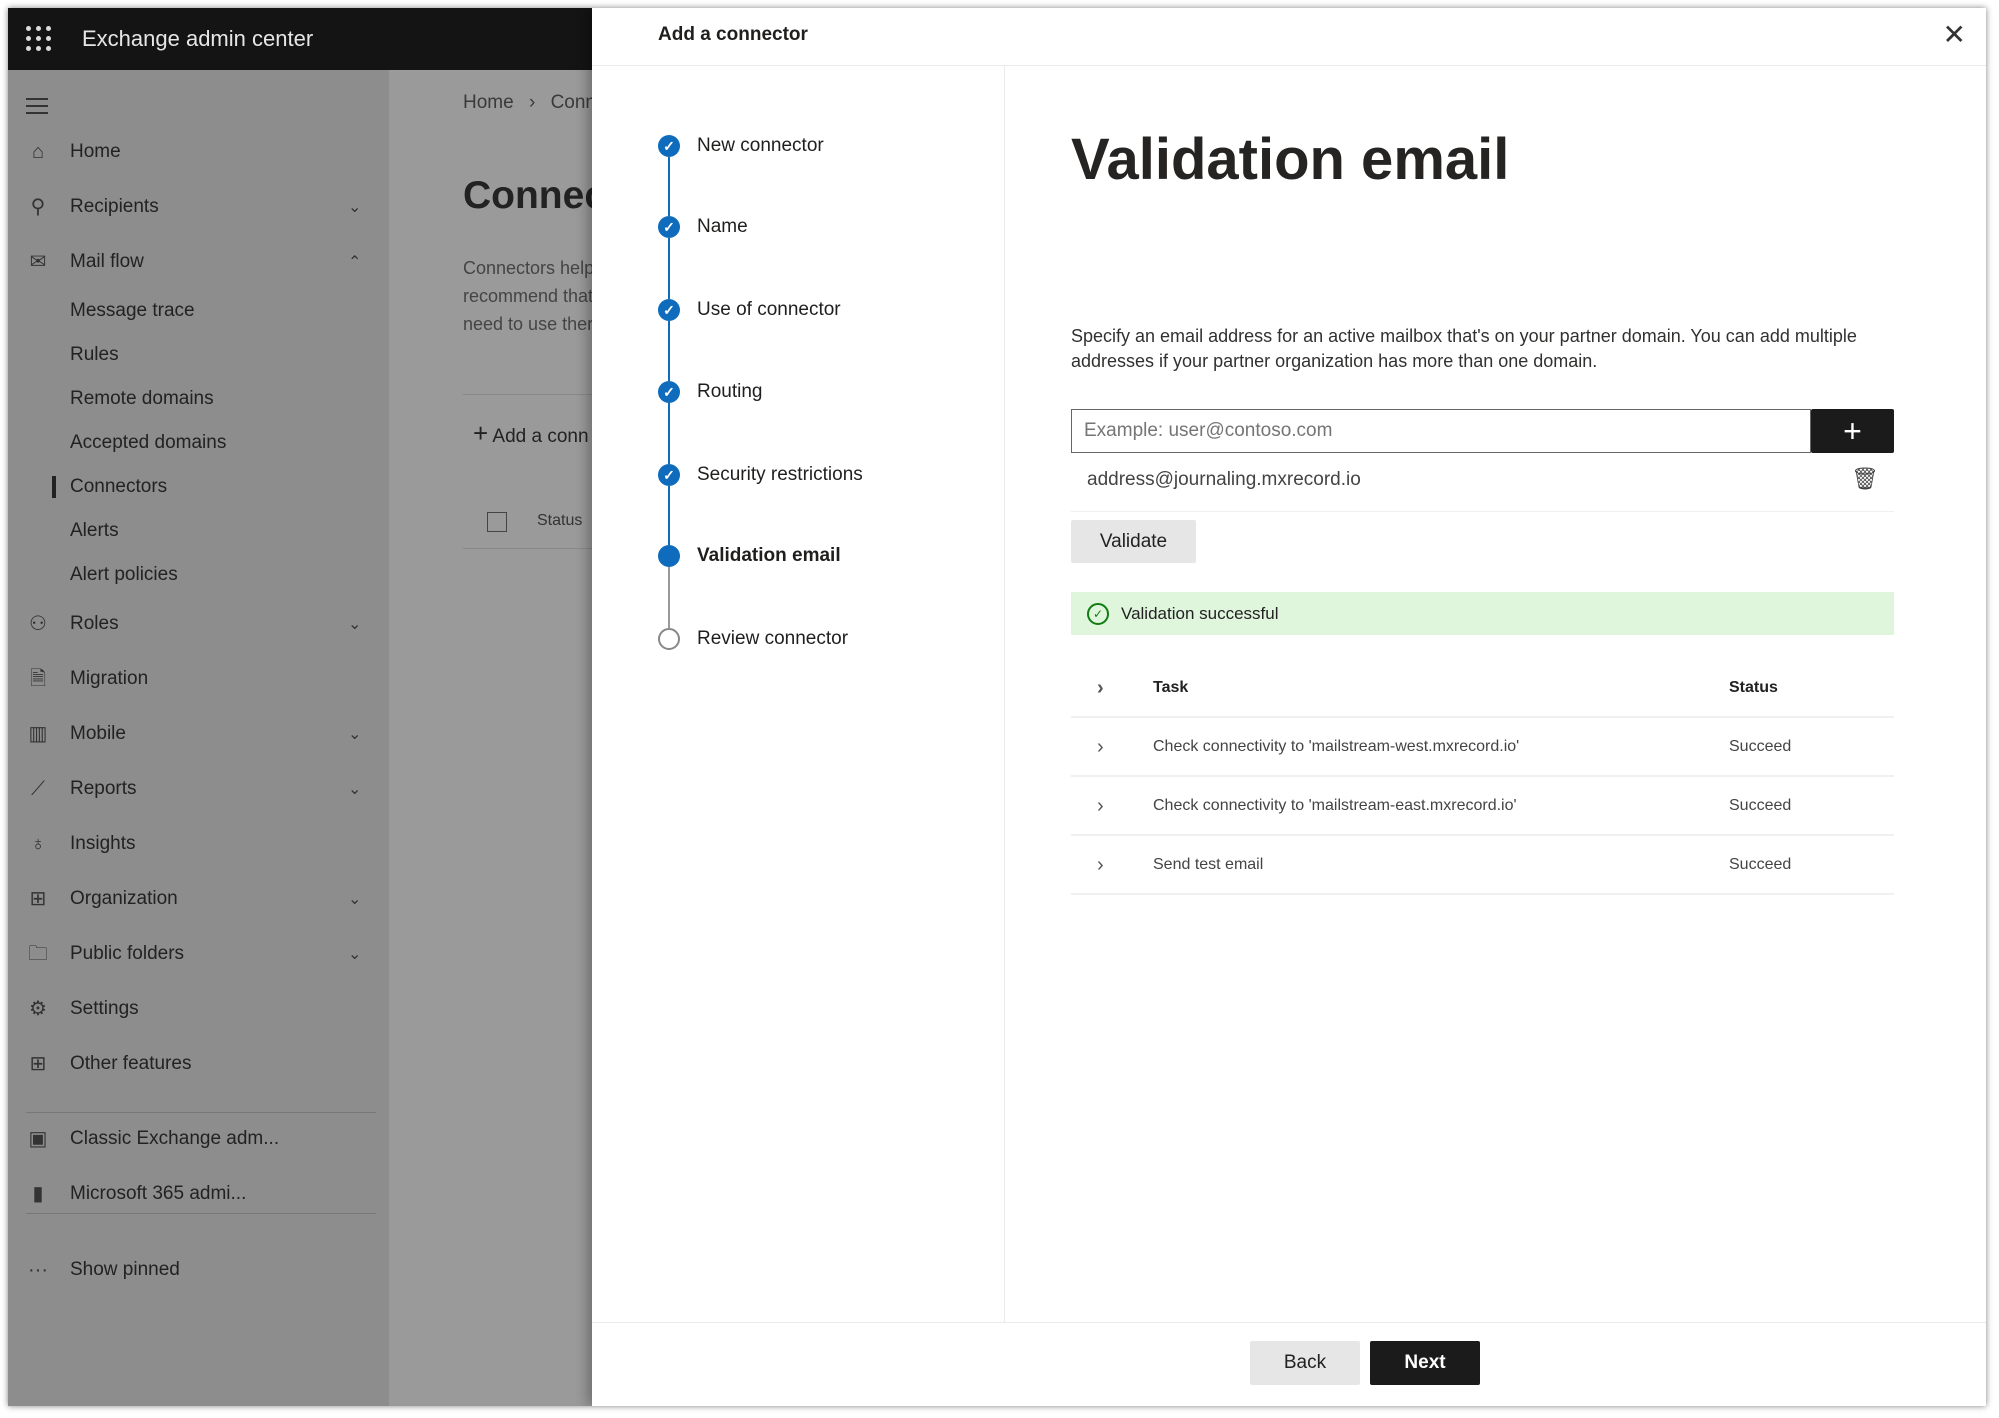 The image size is (1999, 1418). I want to click on wizard-step: ✓ Routing, so click(710, 392).